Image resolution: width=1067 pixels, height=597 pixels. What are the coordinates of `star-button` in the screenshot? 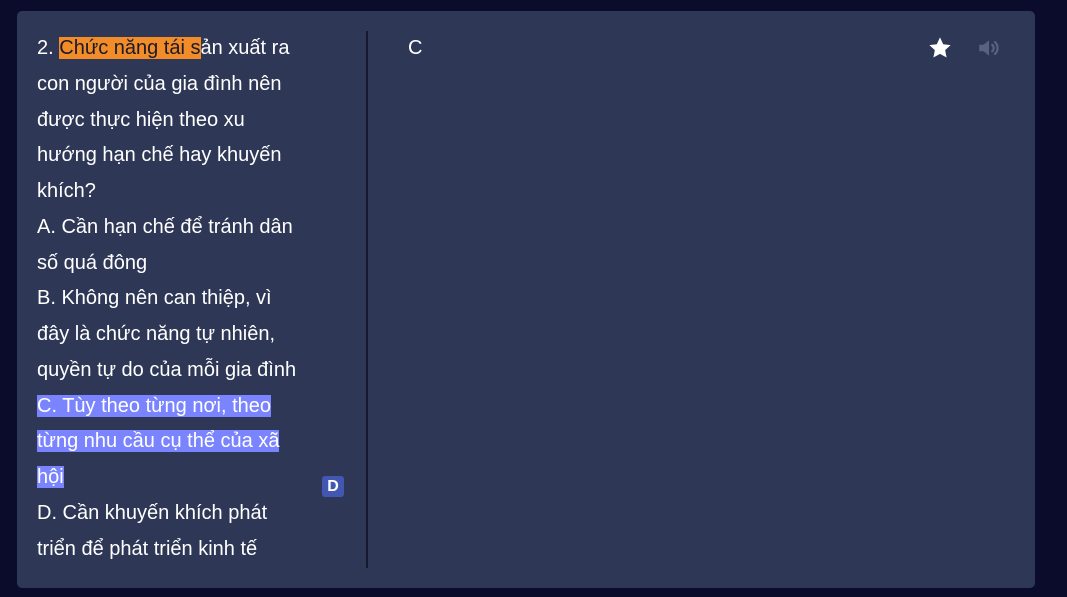 It's located at (941, 49).